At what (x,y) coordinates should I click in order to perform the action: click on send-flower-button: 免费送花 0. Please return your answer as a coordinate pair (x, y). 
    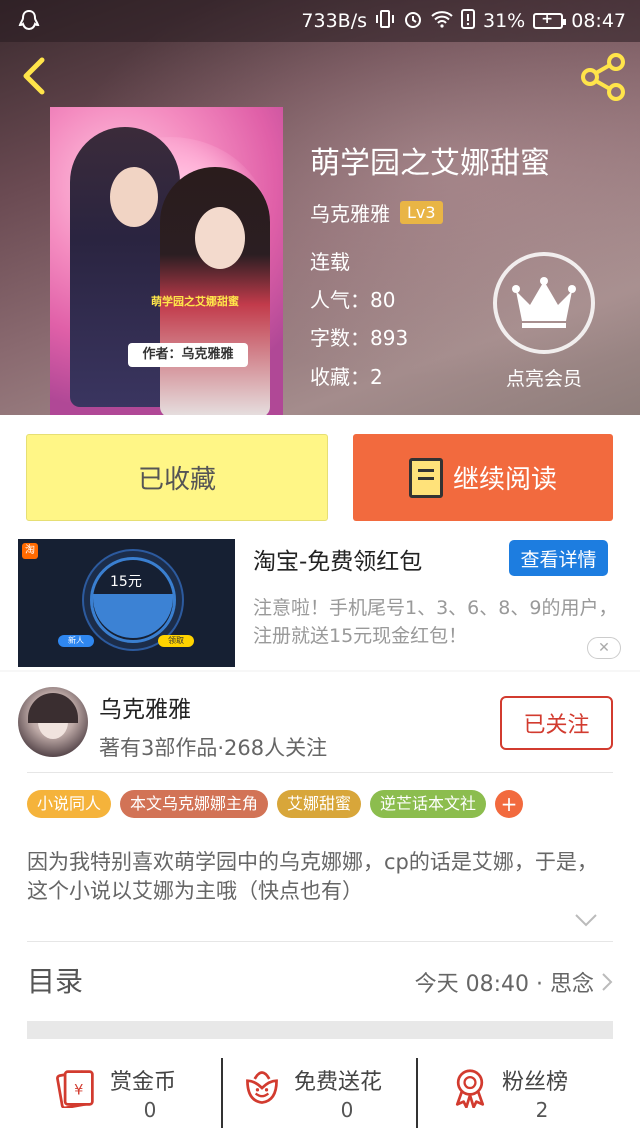
    Looking at the image, I should click on (327, 1093).